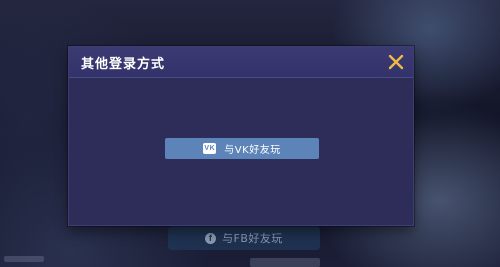 This screenshot has height=267, width=500. I want to click on close-button, so click(396, 62).